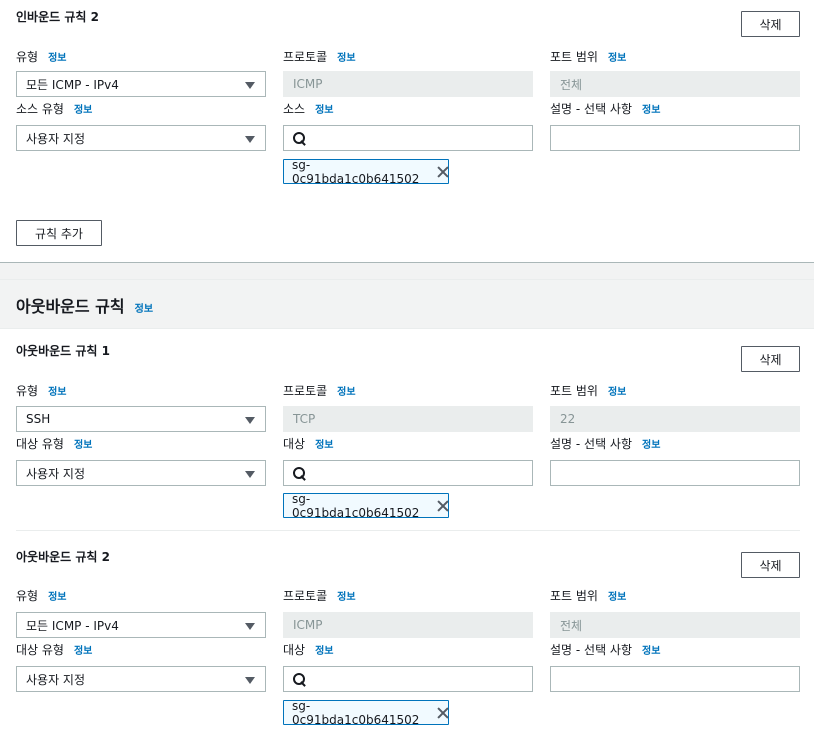 The width and height of the screenshot is (814, 737). I want to click on protocol-value: TCP, so click(304, 419).